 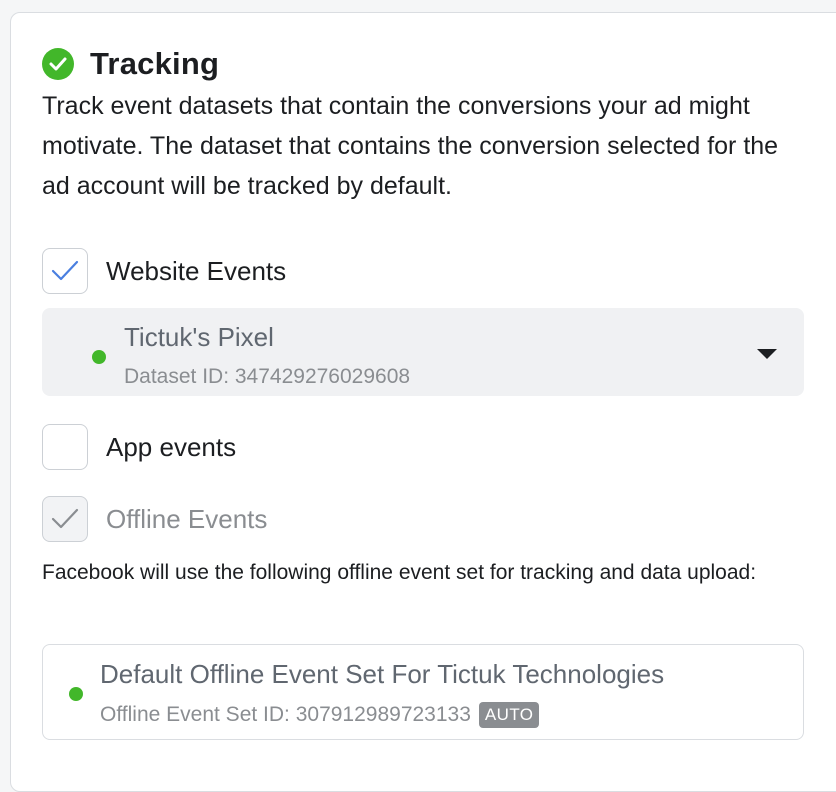 What do you see at coordinates (285, 714) in the screenshot?
I see `offline-set-id: Offline Event Set ID: 307912989723133` at bounding box center [285, 714].